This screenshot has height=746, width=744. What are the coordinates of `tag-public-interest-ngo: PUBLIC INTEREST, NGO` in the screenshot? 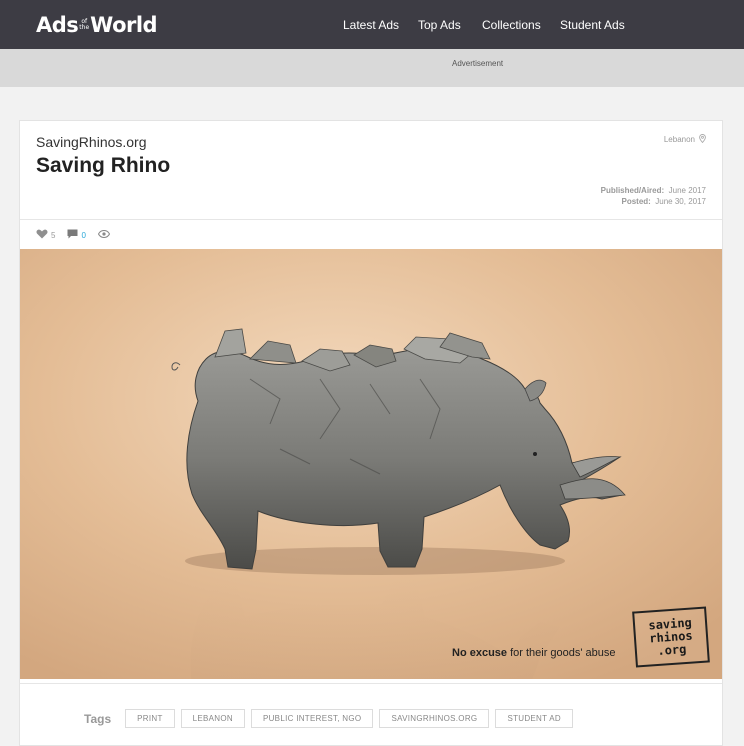 It's located at (312, 718).